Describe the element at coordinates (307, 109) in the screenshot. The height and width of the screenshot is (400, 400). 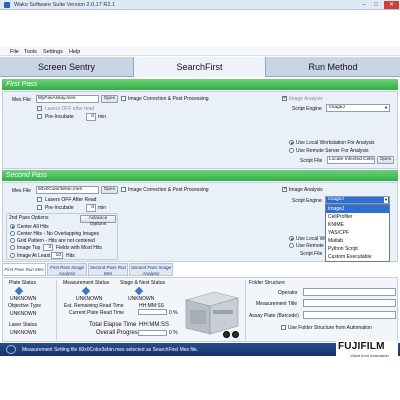
I see `fp-script-engine-label: Script Engine` at that location.